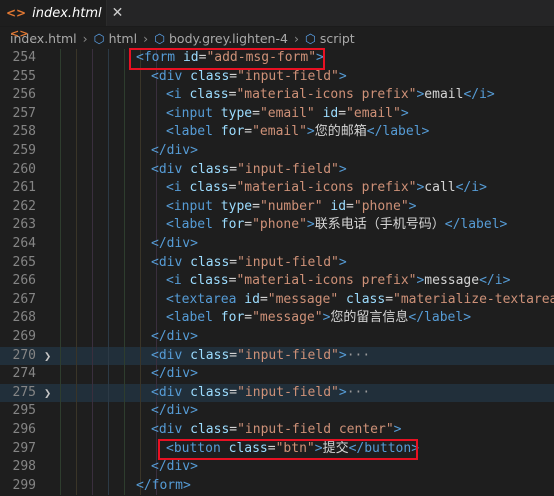  I want to click on code-line: 257 <input type="email" id="email">, so click(277, 114).